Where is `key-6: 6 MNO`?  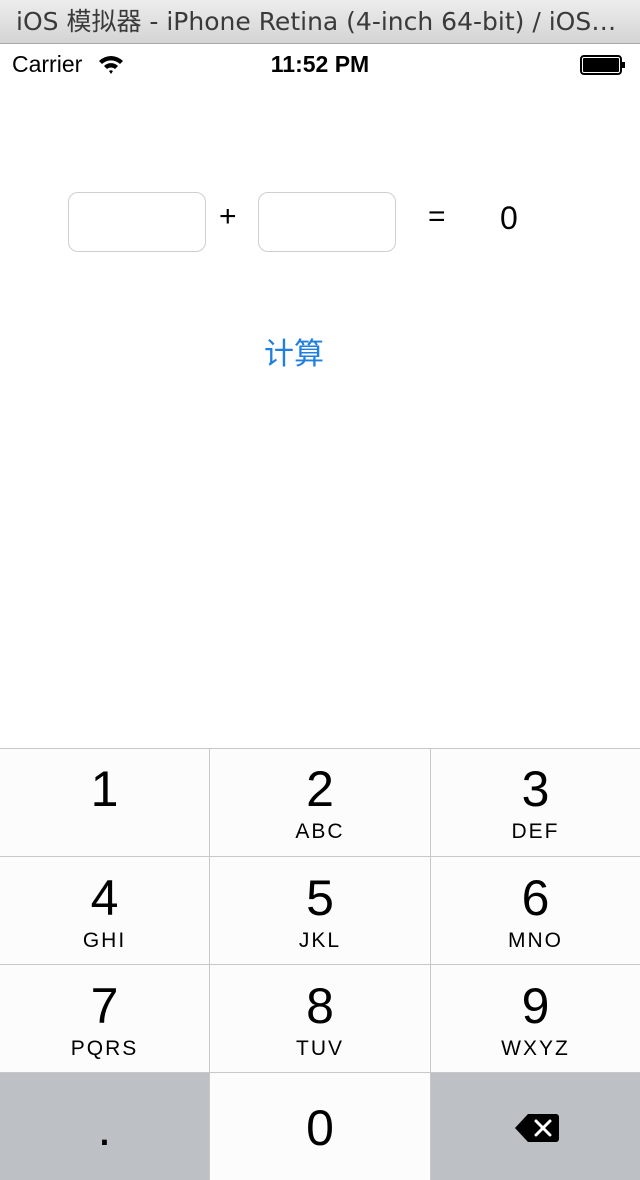 key-6: 6 MNO is located at coordinates (535, 910).